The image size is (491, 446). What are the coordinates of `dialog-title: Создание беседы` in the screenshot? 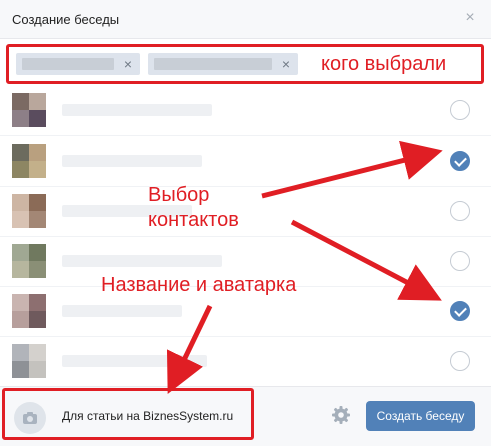 It's located at (66, 19).